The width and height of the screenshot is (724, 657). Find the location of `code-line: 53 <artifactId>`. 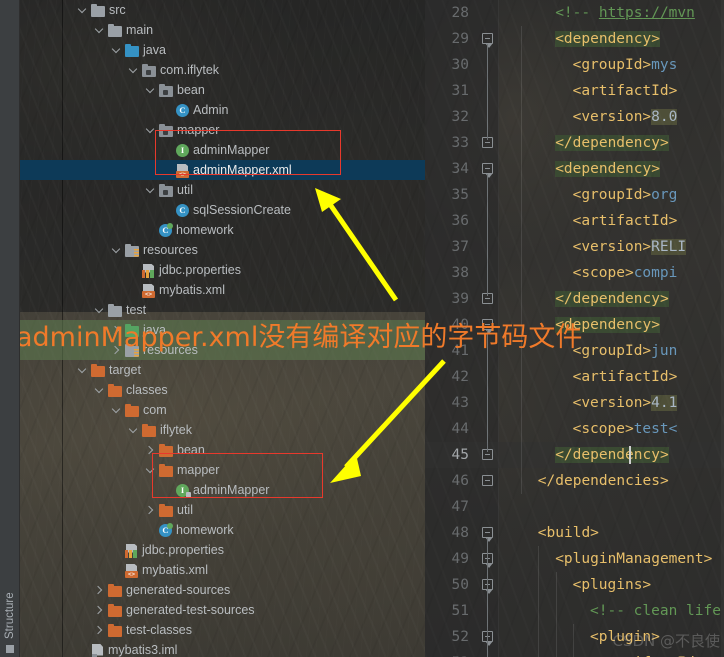

code-line: 53 <artifactId> is located at coordinates (574, 653).